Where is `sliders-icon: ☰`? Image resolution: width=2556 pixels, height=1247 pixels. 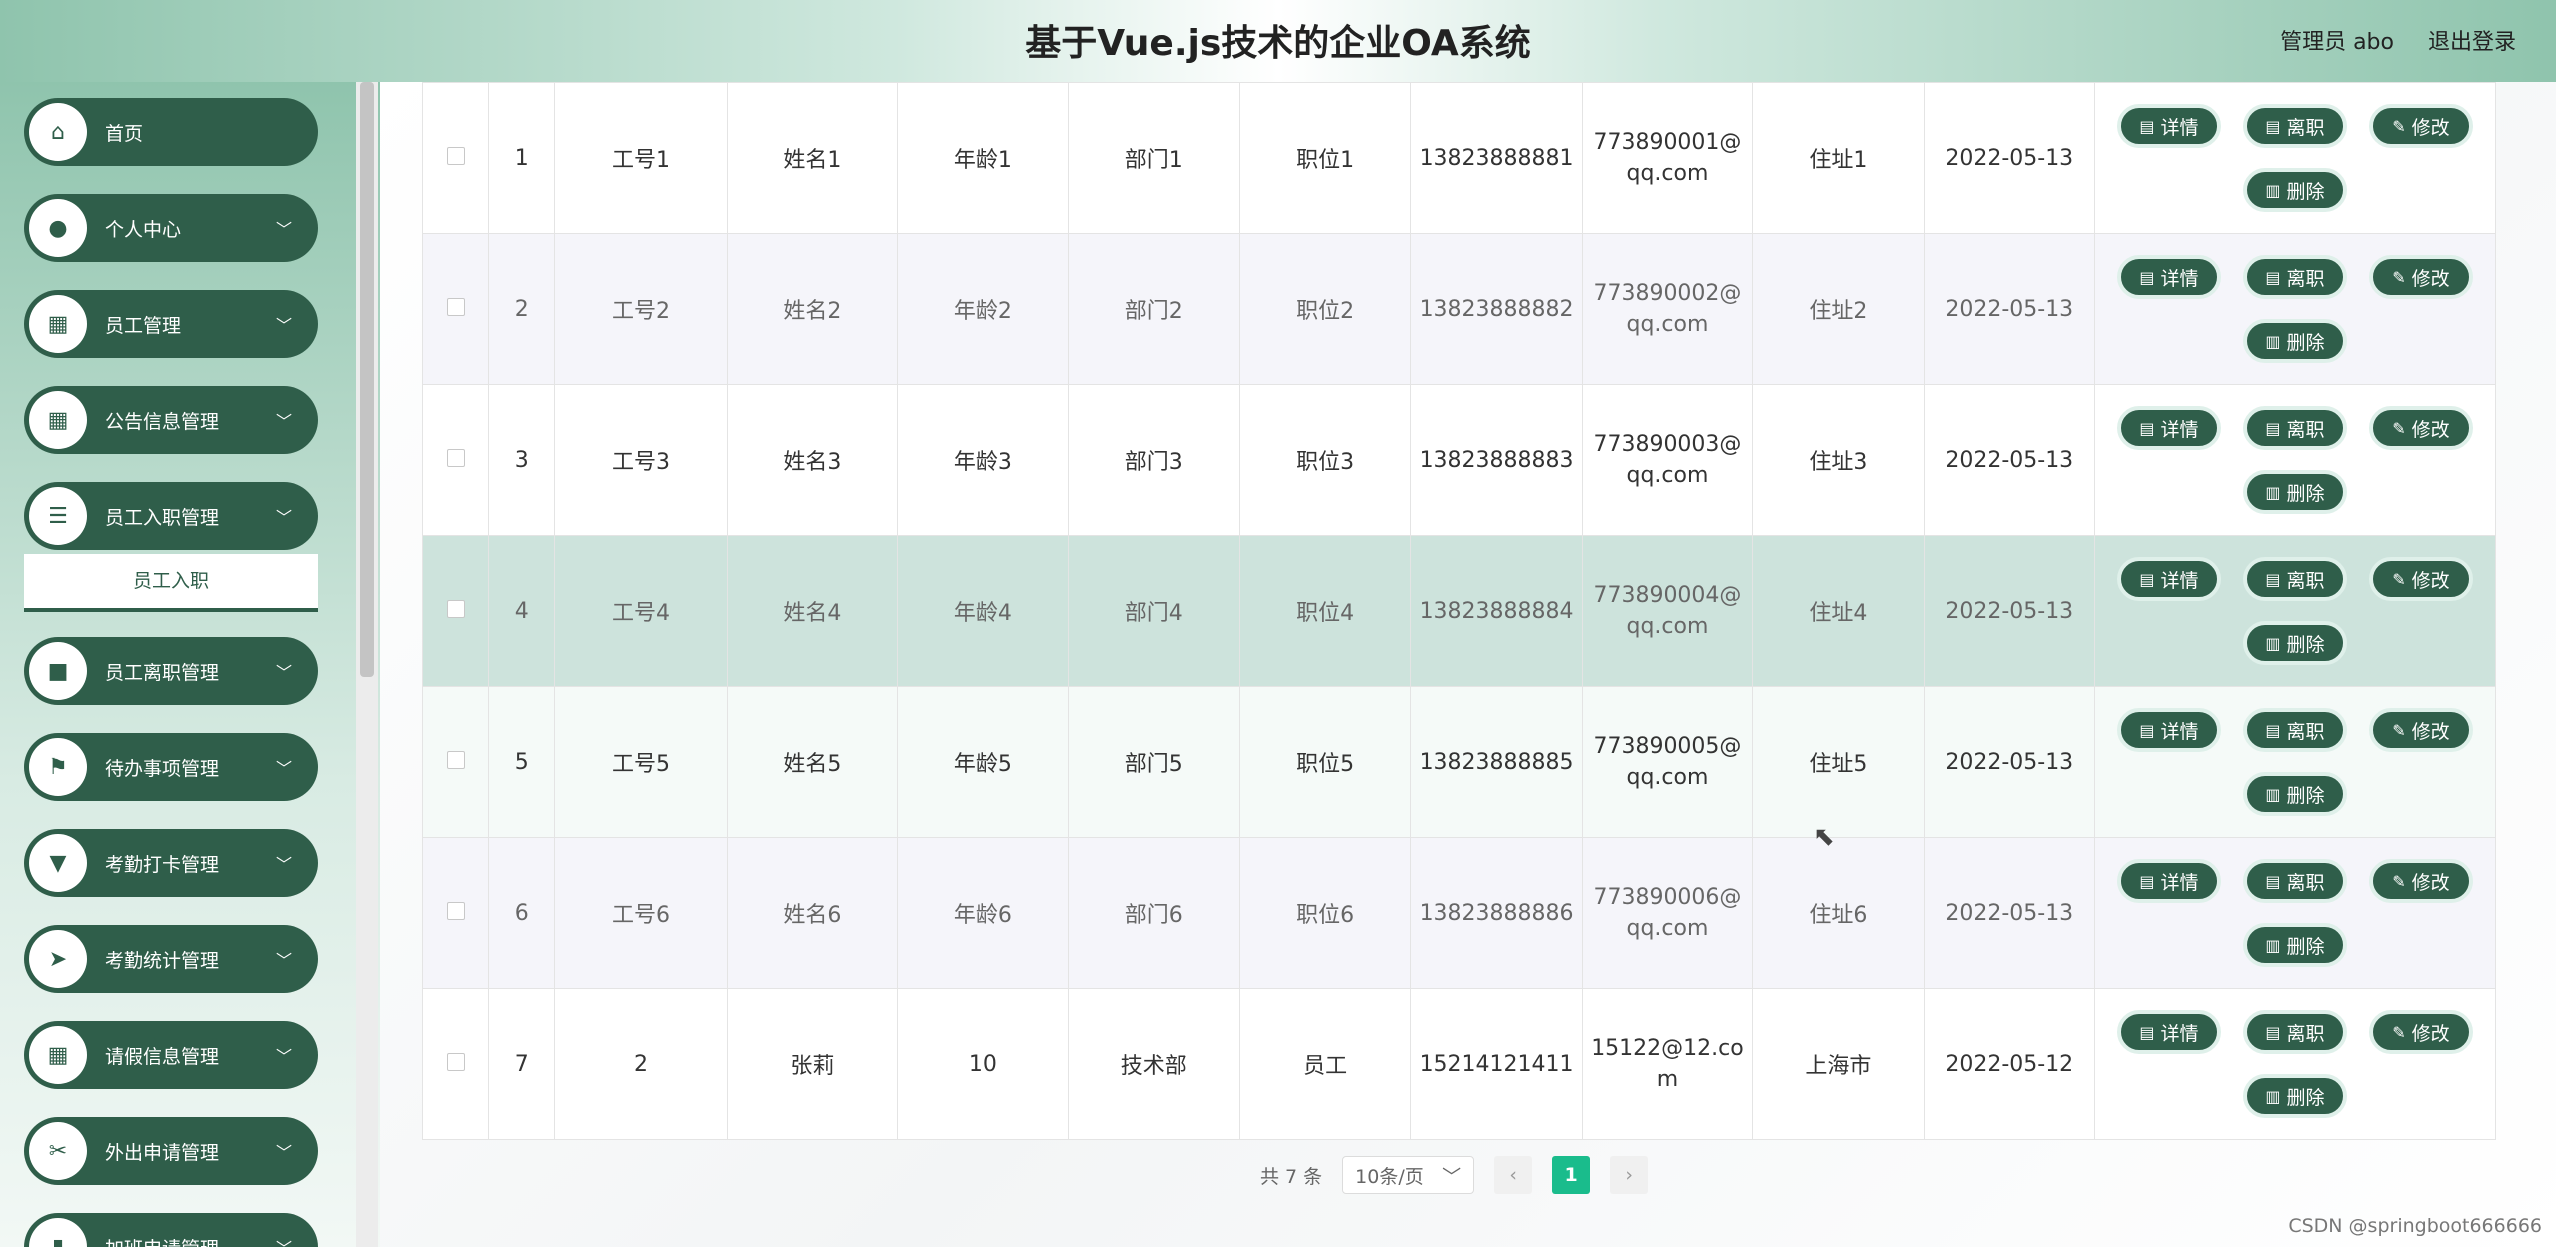 sliders-icon: ☰ is located at coordinates (58, 516).